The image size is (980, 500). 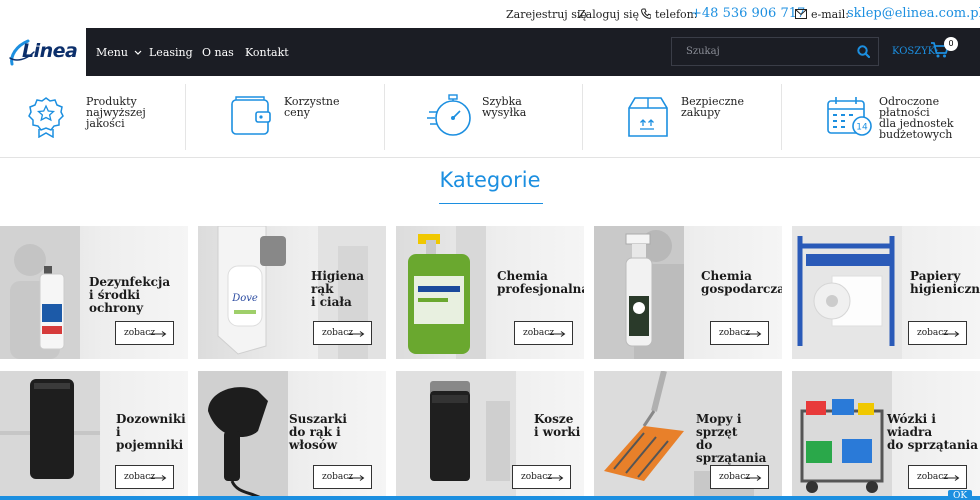 I want to click on feature-secure: Bezpieczne zakupy, so click(x=682, y=117).